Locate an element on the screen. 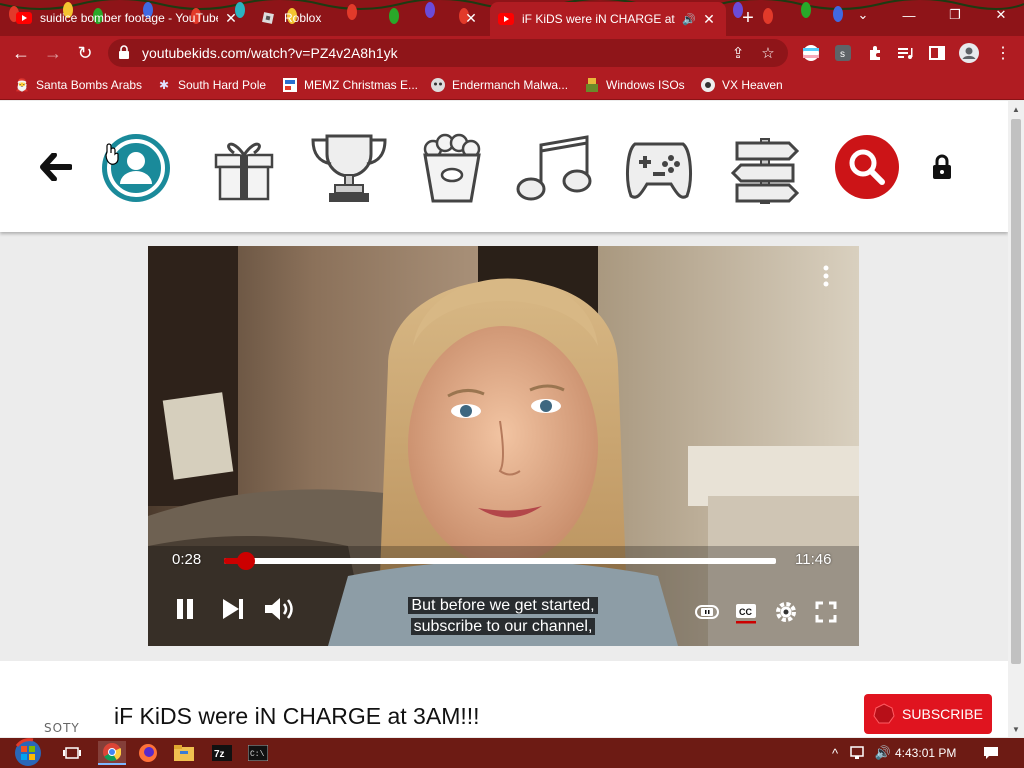 The height and width of the screenshot is (768, 1024). reload-button: ↻ is located at coordinates (85, 53).